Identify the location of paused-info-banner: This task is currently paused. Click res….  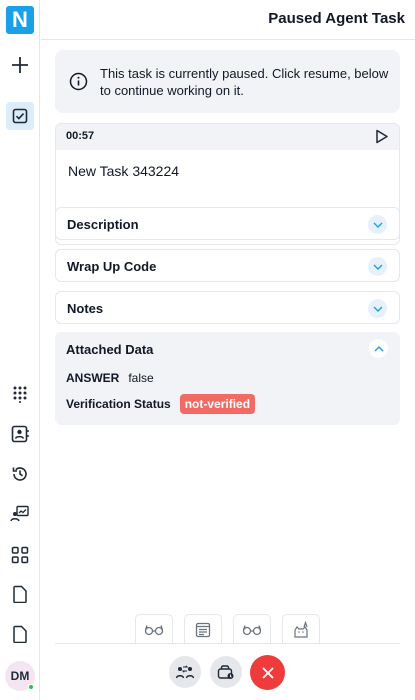
(227, 81).